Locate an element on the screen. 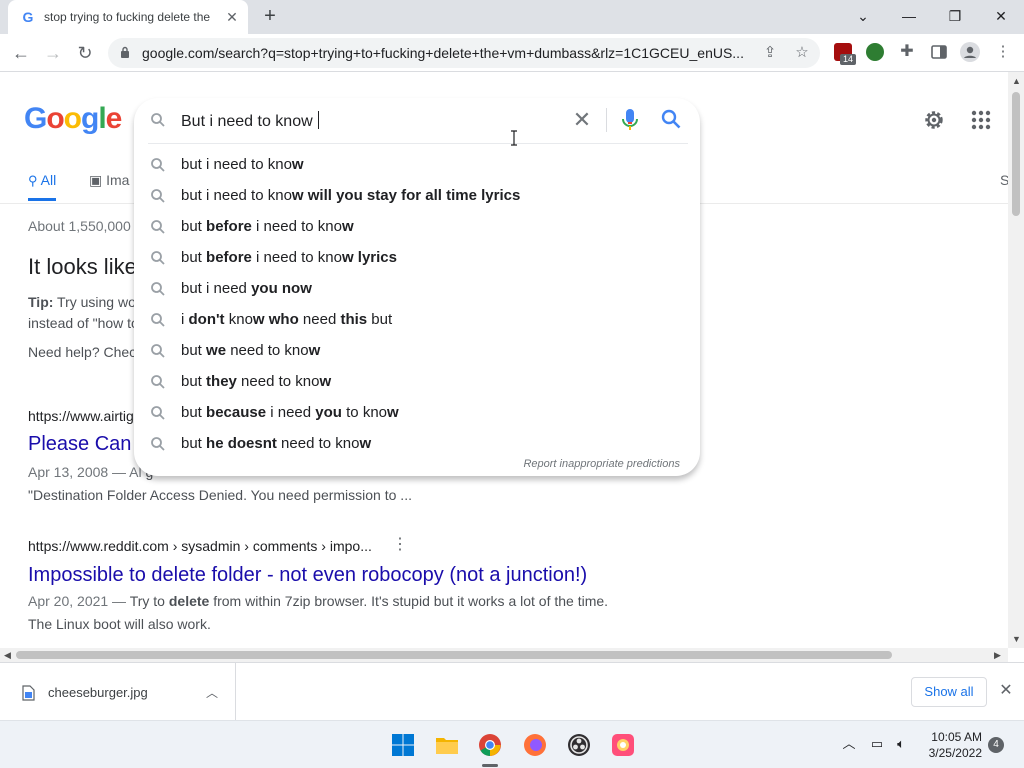  volume-icon: 🔈︎ is located at coordinates (901, 744).